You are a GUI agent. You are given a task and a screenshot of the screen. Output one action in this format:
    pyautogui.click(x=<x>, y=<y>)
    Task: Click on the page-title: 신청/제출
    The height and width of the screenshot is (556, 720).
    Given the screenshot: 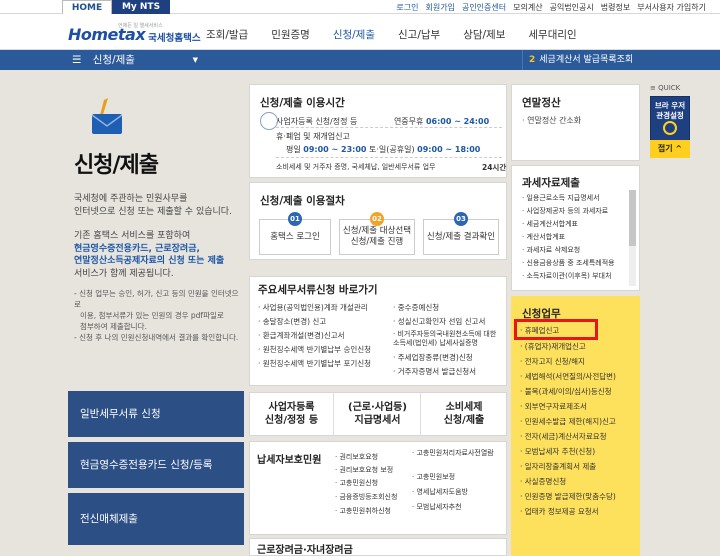 What is the action you would take?
    pyautogui.click(x=116, y=165)
    